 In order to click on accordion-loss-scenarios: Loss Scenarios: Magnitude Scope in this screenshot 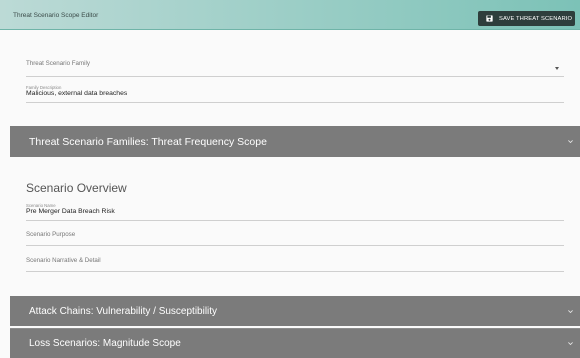, I will do `click(295, 343)`.